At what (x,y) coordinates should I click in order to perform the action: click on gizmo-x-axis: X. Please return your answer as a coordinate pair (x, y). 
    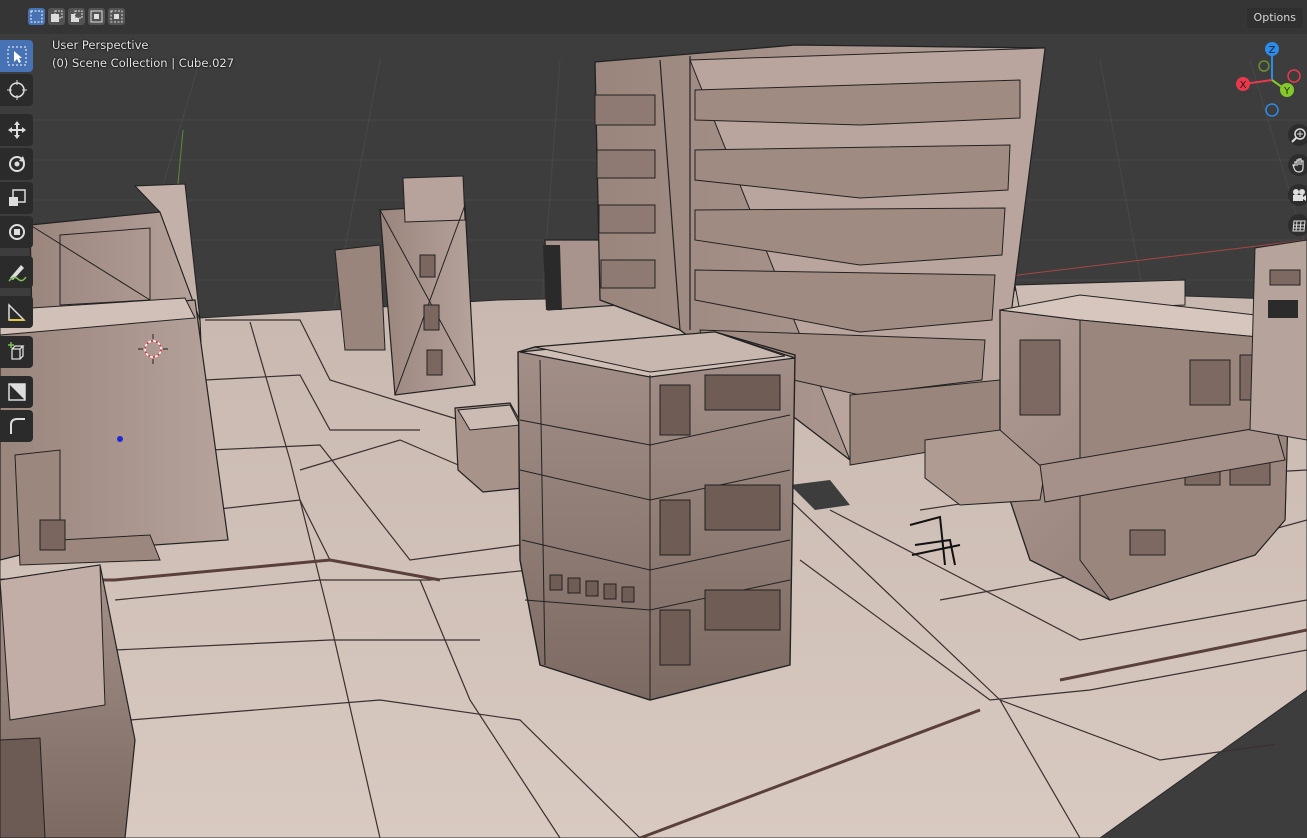
    Looking at the image, I should click on (1243, 84).